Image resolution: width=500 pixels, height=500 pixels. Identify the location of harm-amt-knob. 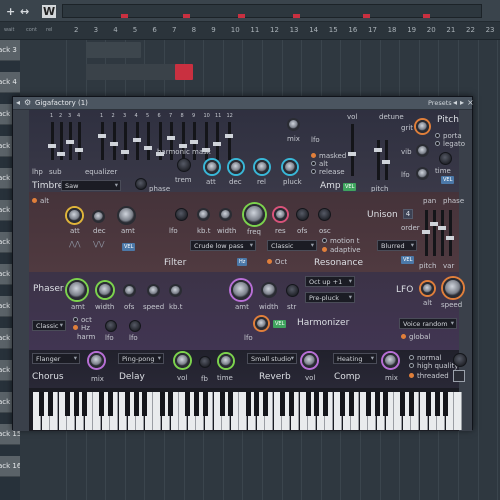
(241, 290).